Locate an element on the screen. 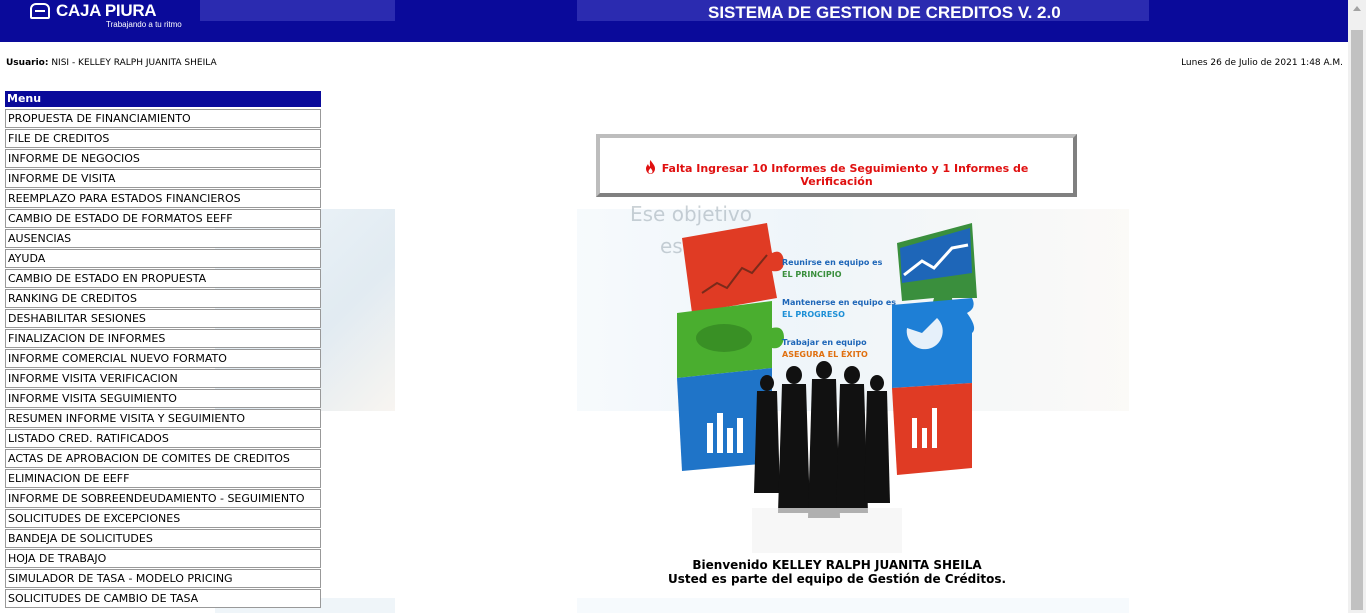  logo: CAJA PIURA Trabajando a tu ritmo is located at coordinates (106, 15).